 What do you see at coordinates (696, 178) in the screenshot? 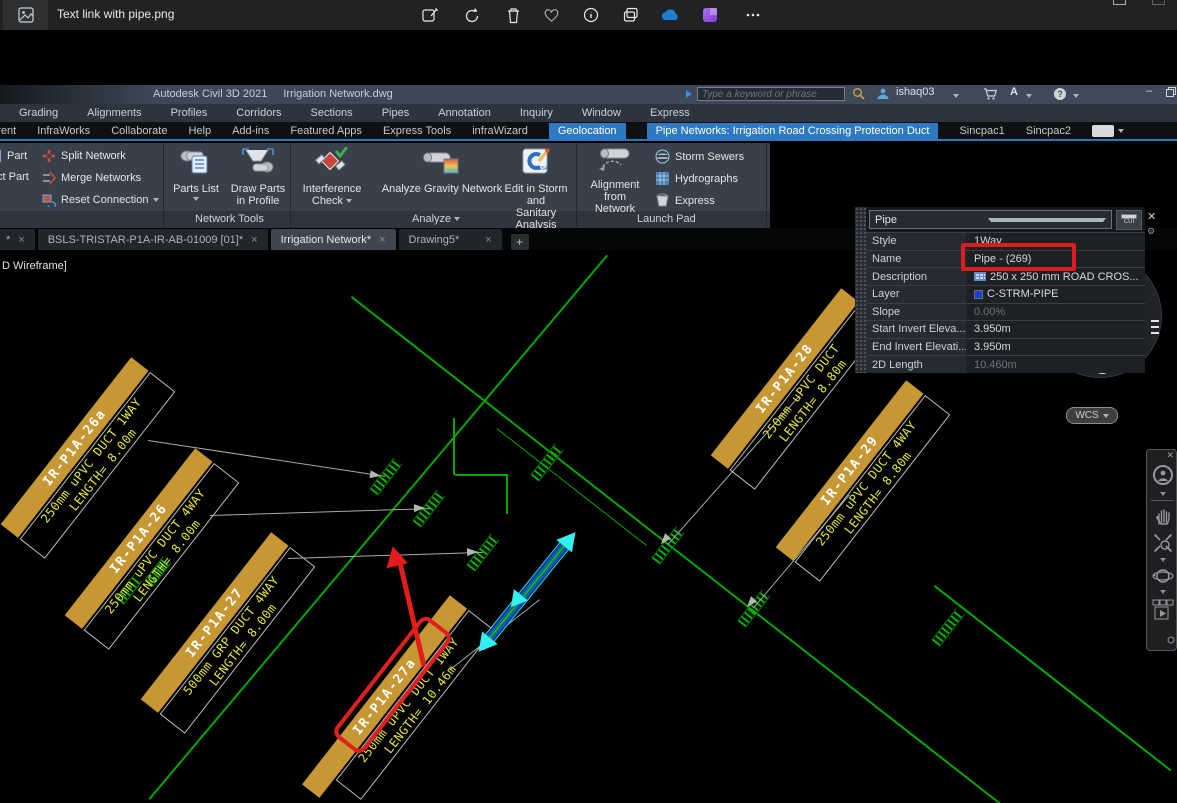
I see `hydrographs-button: Hydrographs` at bounding box center [696, 178].